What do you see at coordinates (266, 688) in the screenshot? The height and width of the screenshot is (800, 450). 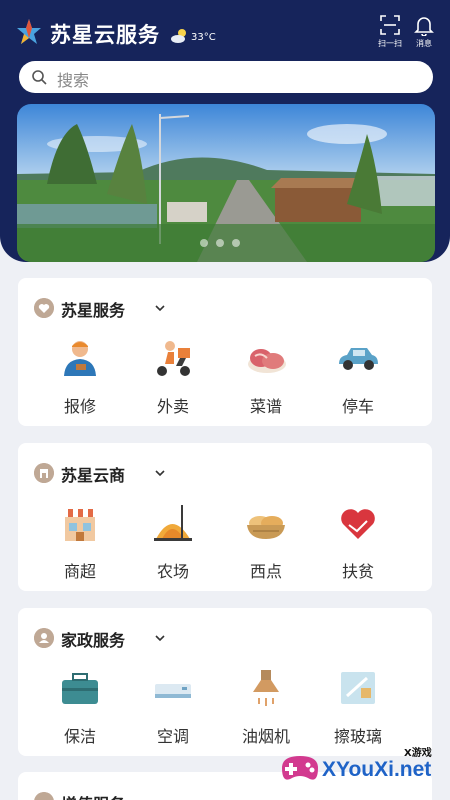 I see `range-hood-icon` at bounding box center [266, 688].